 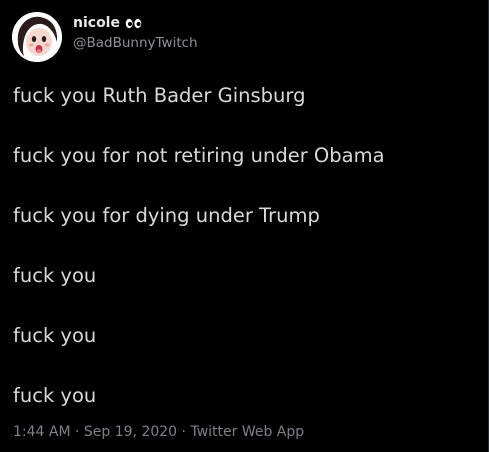 I want to click on tweet-line: fuck you for dying under Trump, so click(x=166, y=215).